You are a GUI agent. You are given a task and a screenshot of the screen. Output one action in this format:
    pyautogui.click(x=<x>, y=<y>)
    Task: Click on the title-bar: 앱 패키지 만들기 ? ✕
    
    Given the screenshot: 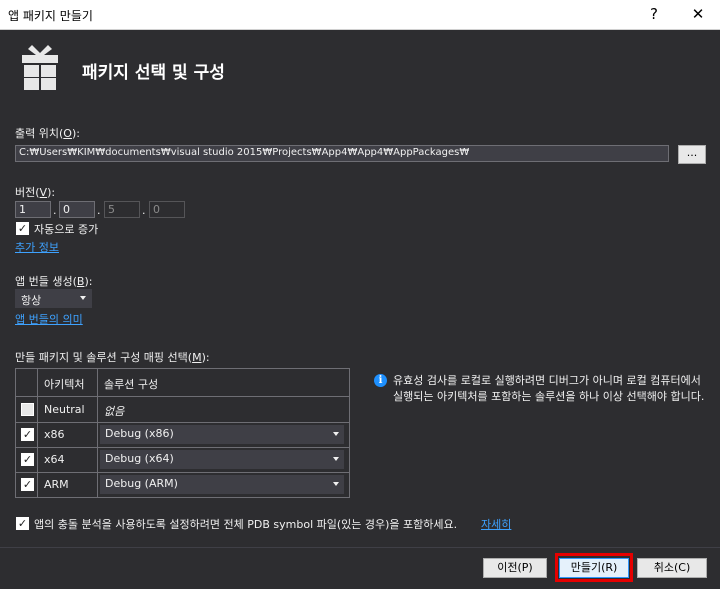 What is the action you would take?
    pyautogui.click(x=360, y=15)
    